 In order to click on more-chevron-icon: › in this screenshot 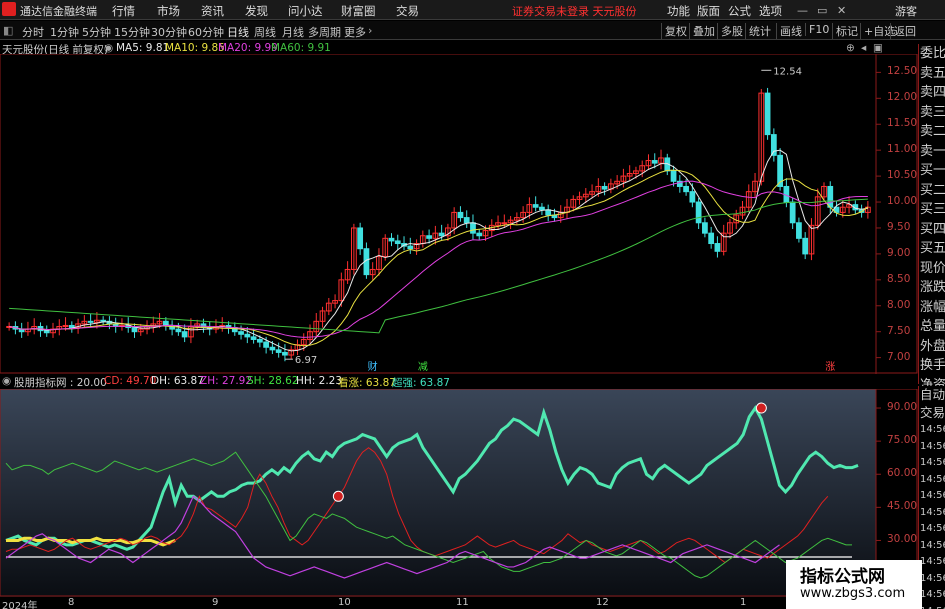, I will do `click(370, 30)`.